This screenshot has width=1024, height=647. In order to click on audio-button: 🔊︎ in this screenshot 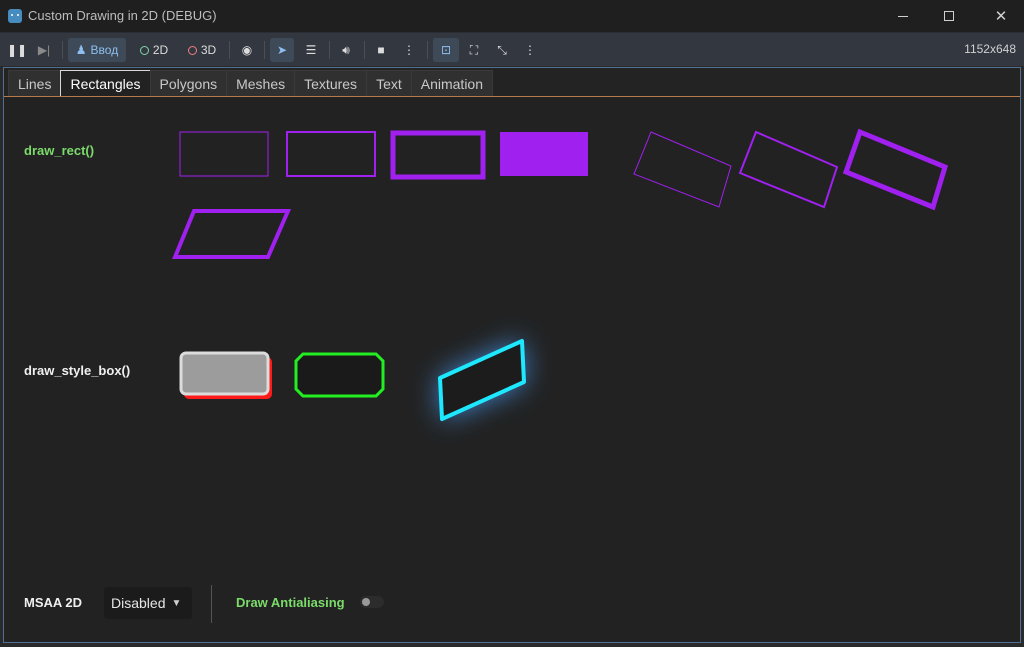, I will do `click(346, 50)`.